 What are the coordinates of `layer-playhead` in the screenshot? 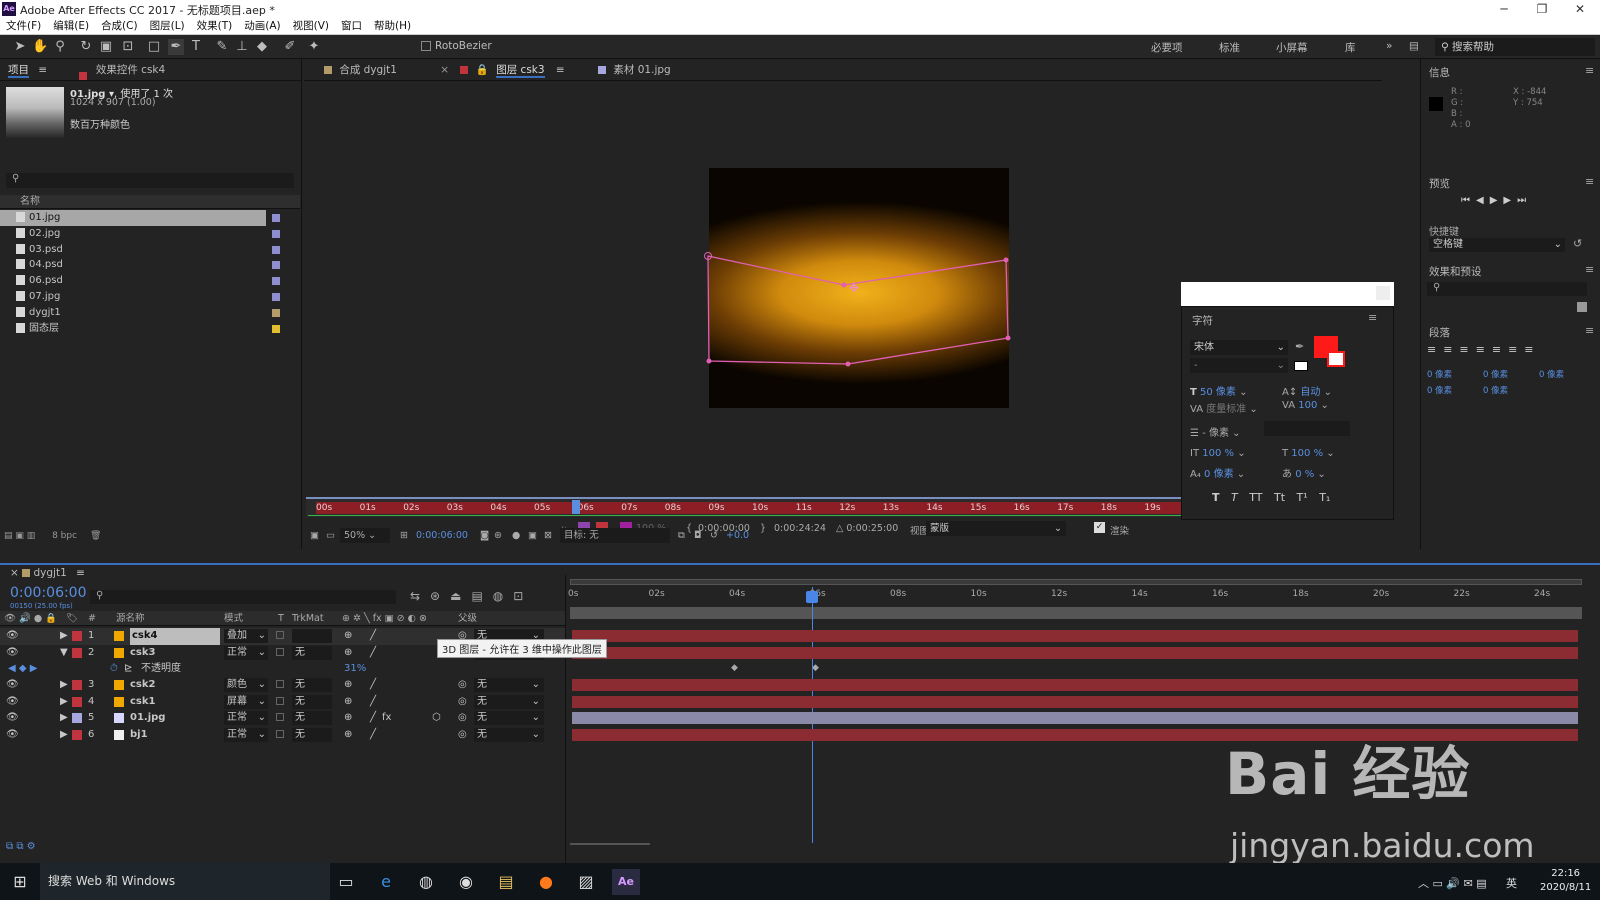 It's located at (576, 507).